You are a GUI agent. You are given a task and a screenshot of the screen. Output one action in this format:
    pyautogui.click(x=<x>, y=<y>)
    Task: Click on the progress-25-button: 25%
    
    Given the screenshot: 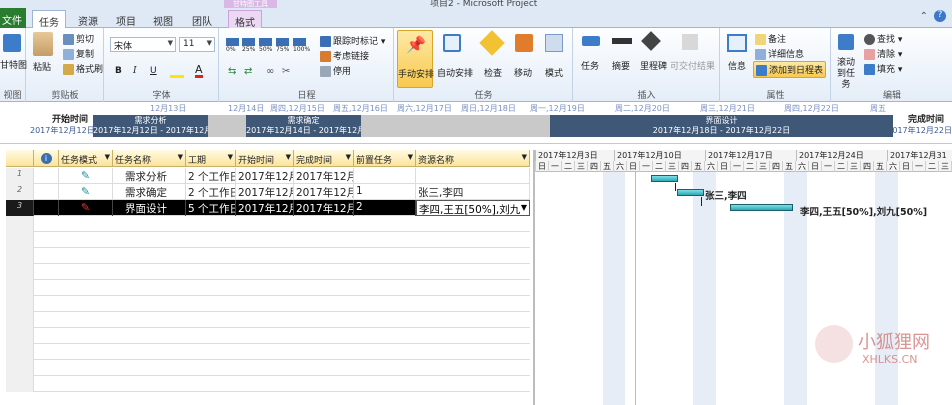 What is the action you would take?
    pyautogui.click(x=248, y=45)
    